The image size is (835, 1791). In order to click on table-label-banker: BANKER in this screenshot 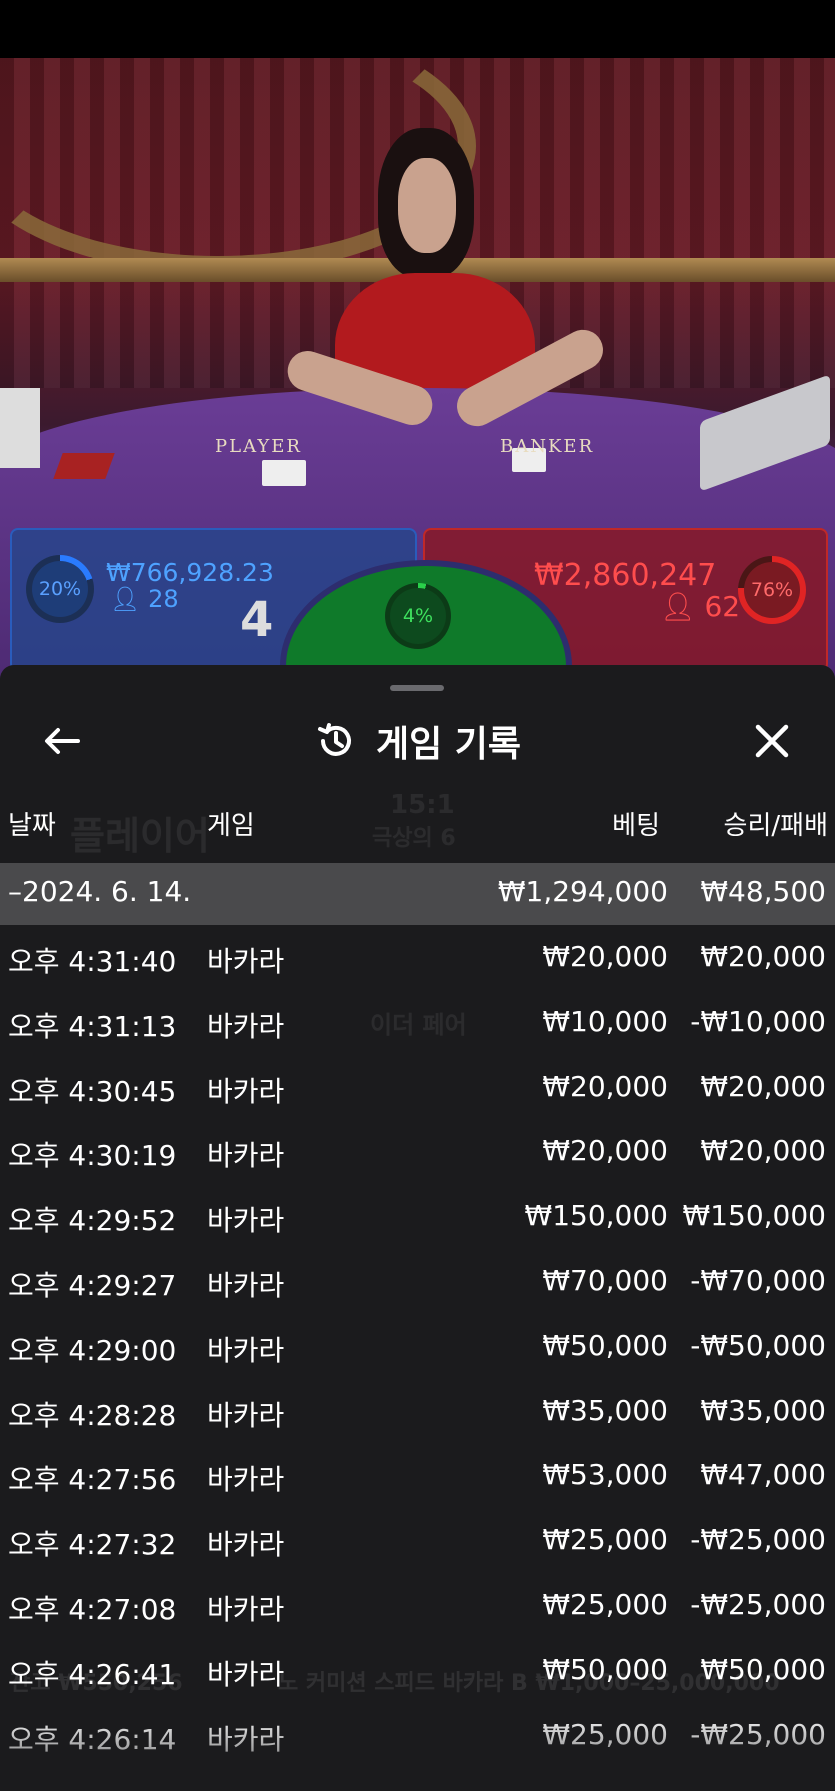, I will do `click(547, 446)`.